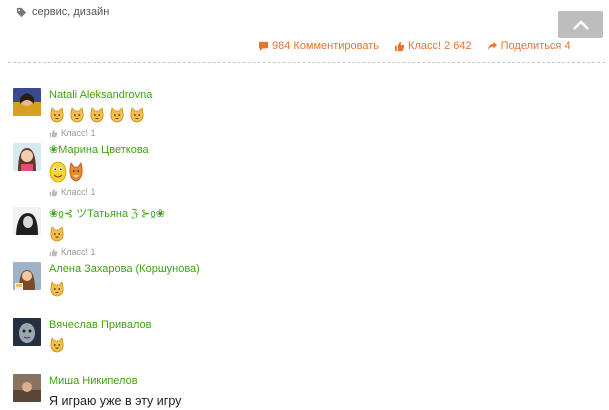 The height and width of the screenshot is (410, 609). I want to click on comment-content: Я играю уже в эту игру, so click(115, 400).